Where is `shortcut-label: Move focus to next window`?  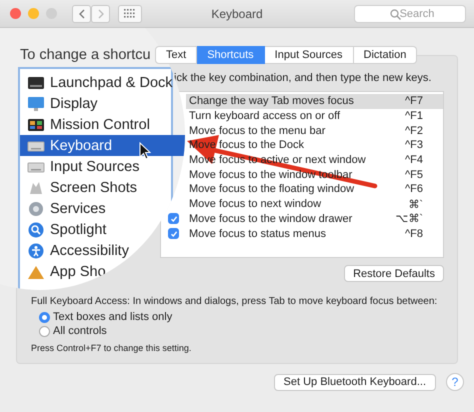 shortcut-label: Move focus to next window is located at coordinates (255, 204).